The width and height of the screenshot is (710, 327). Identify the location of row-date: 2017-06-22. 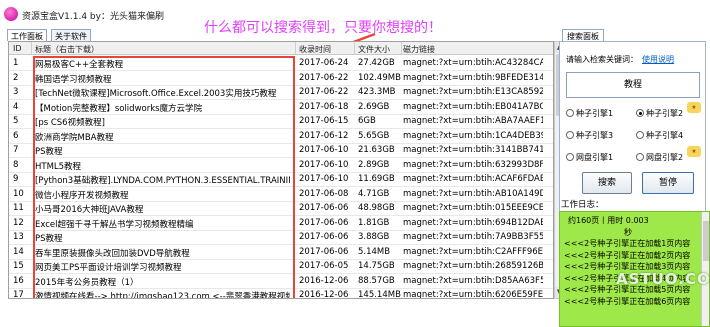
(324, 77).